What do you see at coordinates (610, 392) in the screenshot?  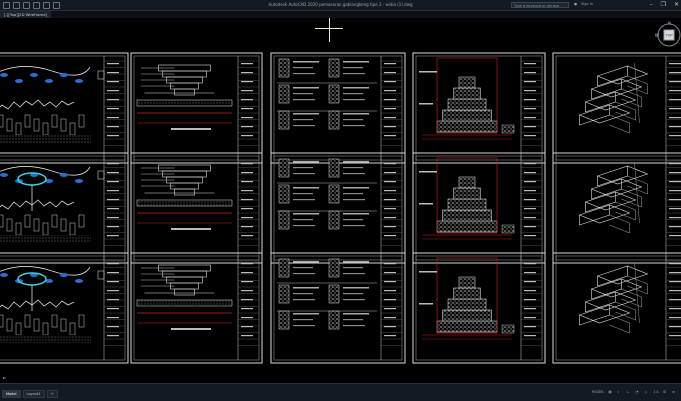 I see `grid-icon: ▦` at bounding box center [610, 392].